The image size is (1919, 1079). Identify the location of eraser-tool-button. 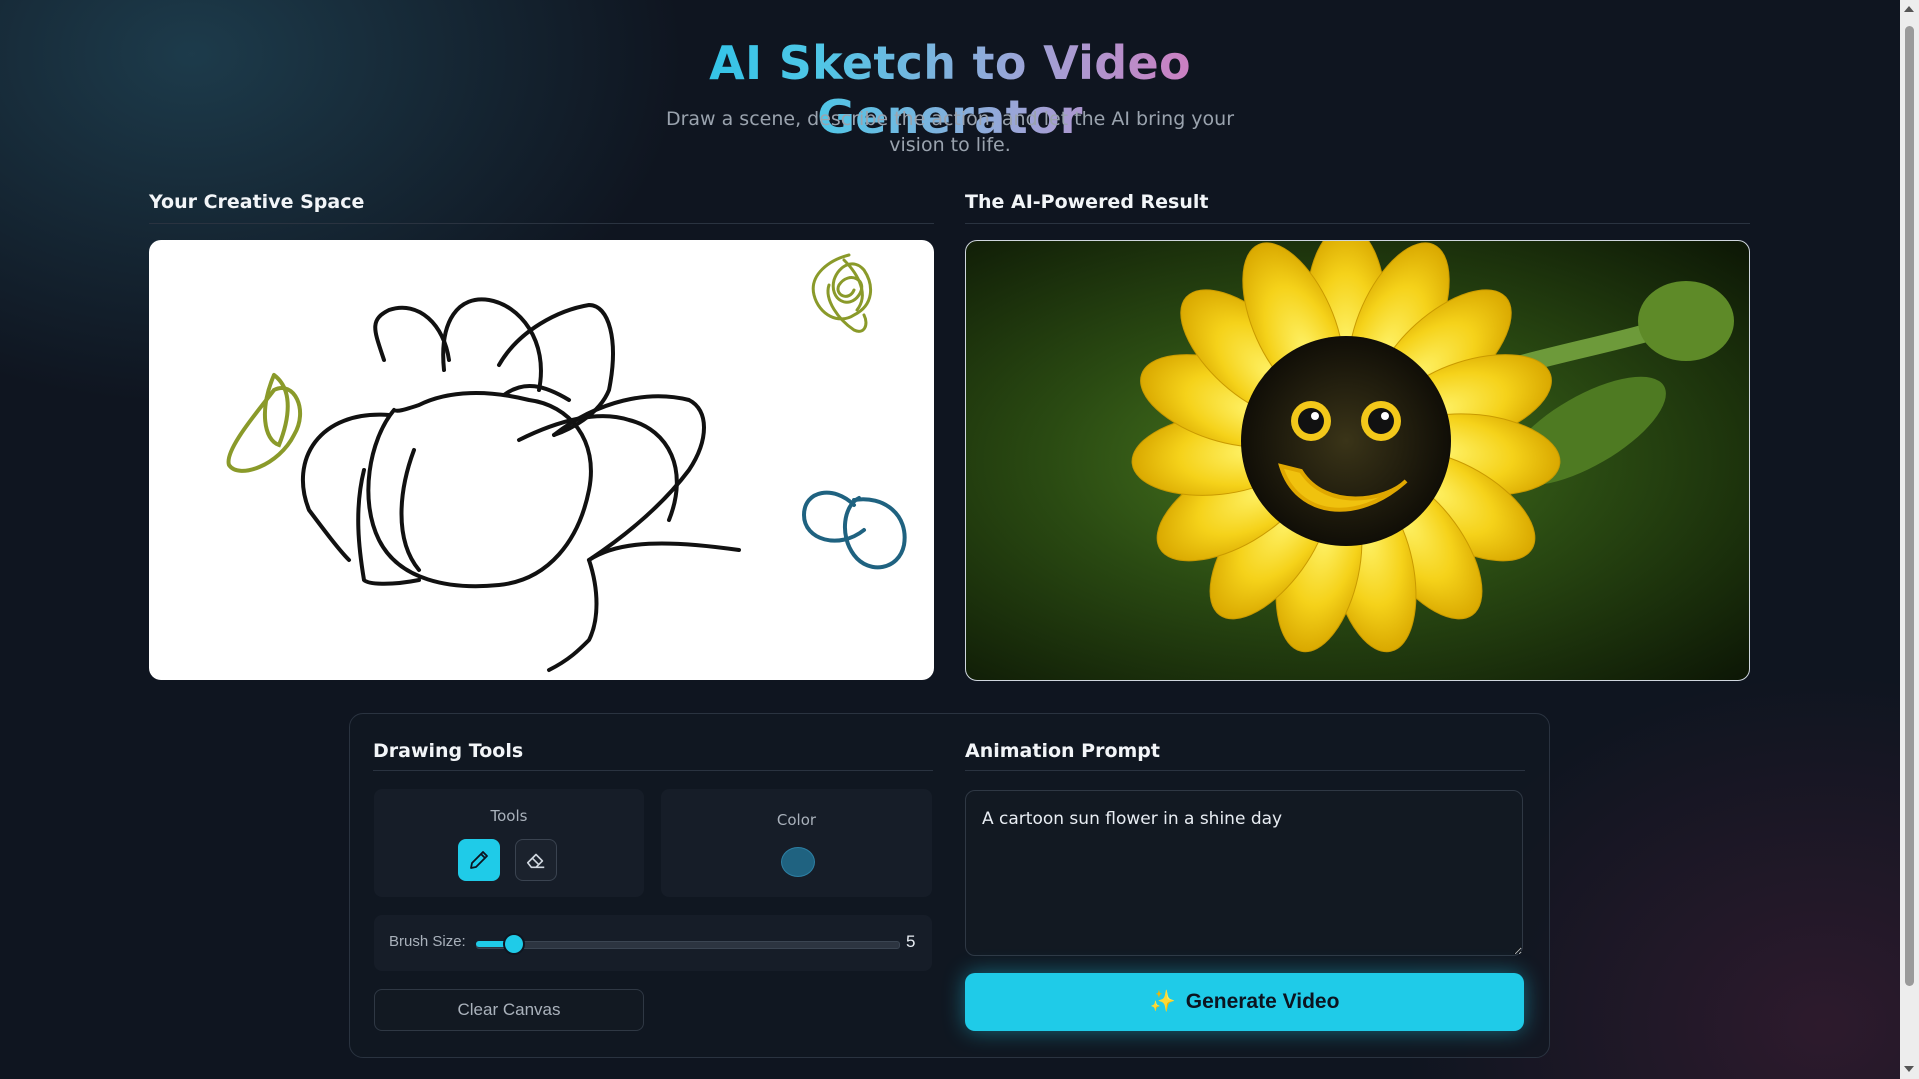
(536, 860).